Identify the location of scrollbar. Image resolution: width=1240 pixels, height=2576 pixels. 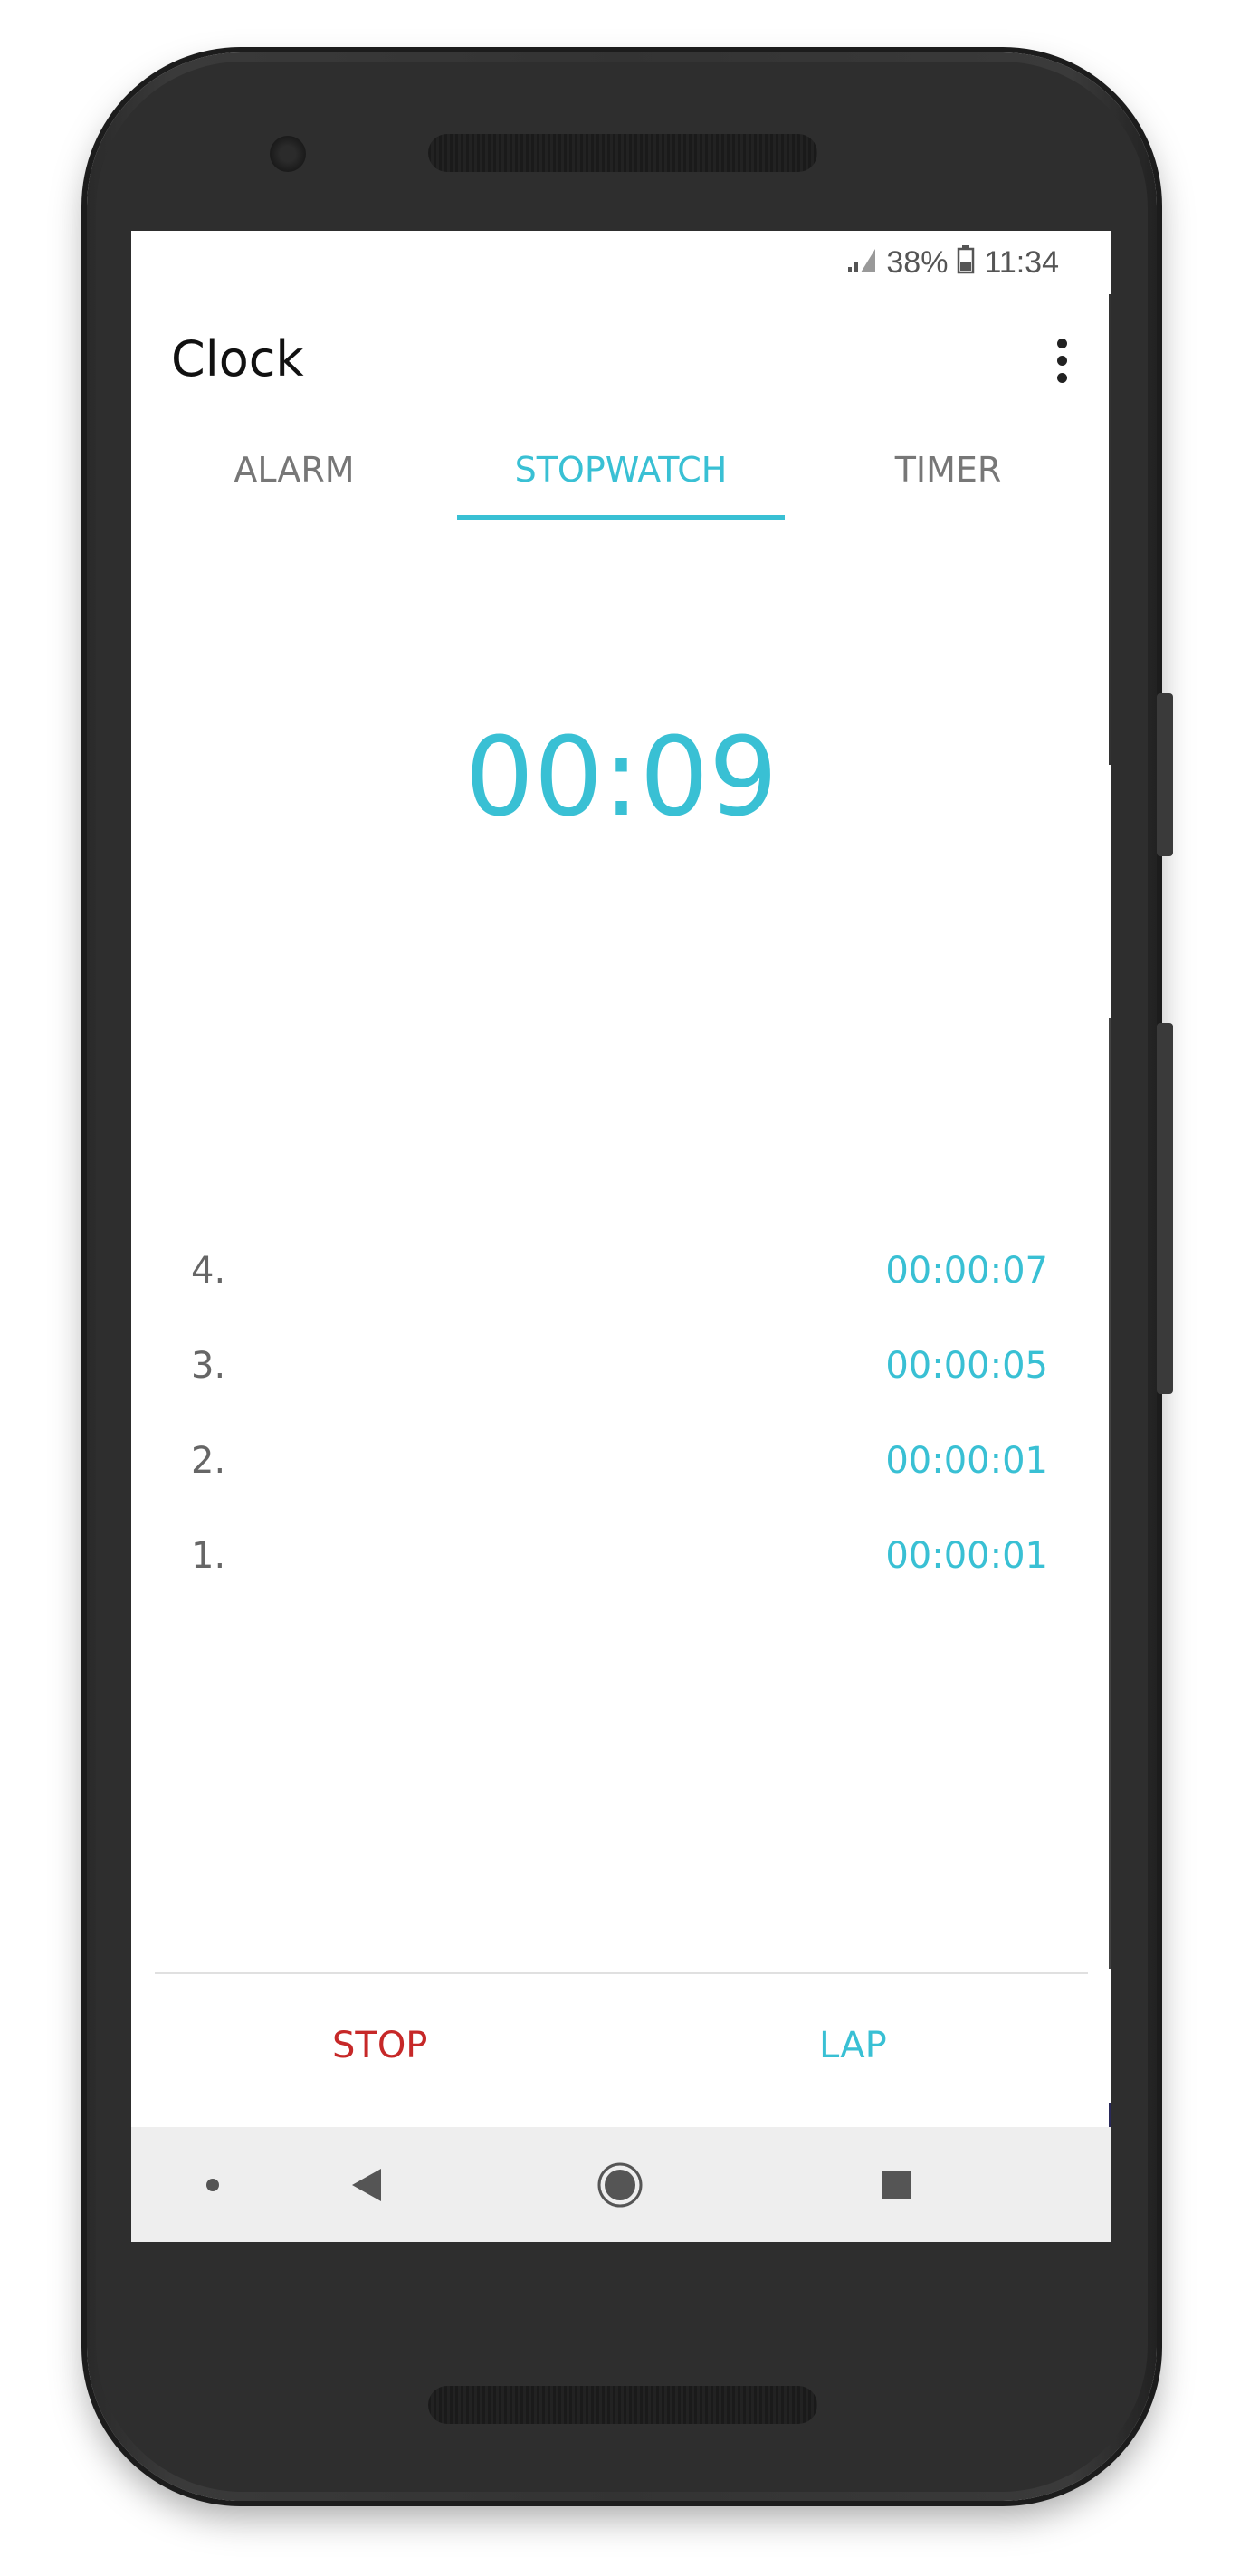
(1110, 529).